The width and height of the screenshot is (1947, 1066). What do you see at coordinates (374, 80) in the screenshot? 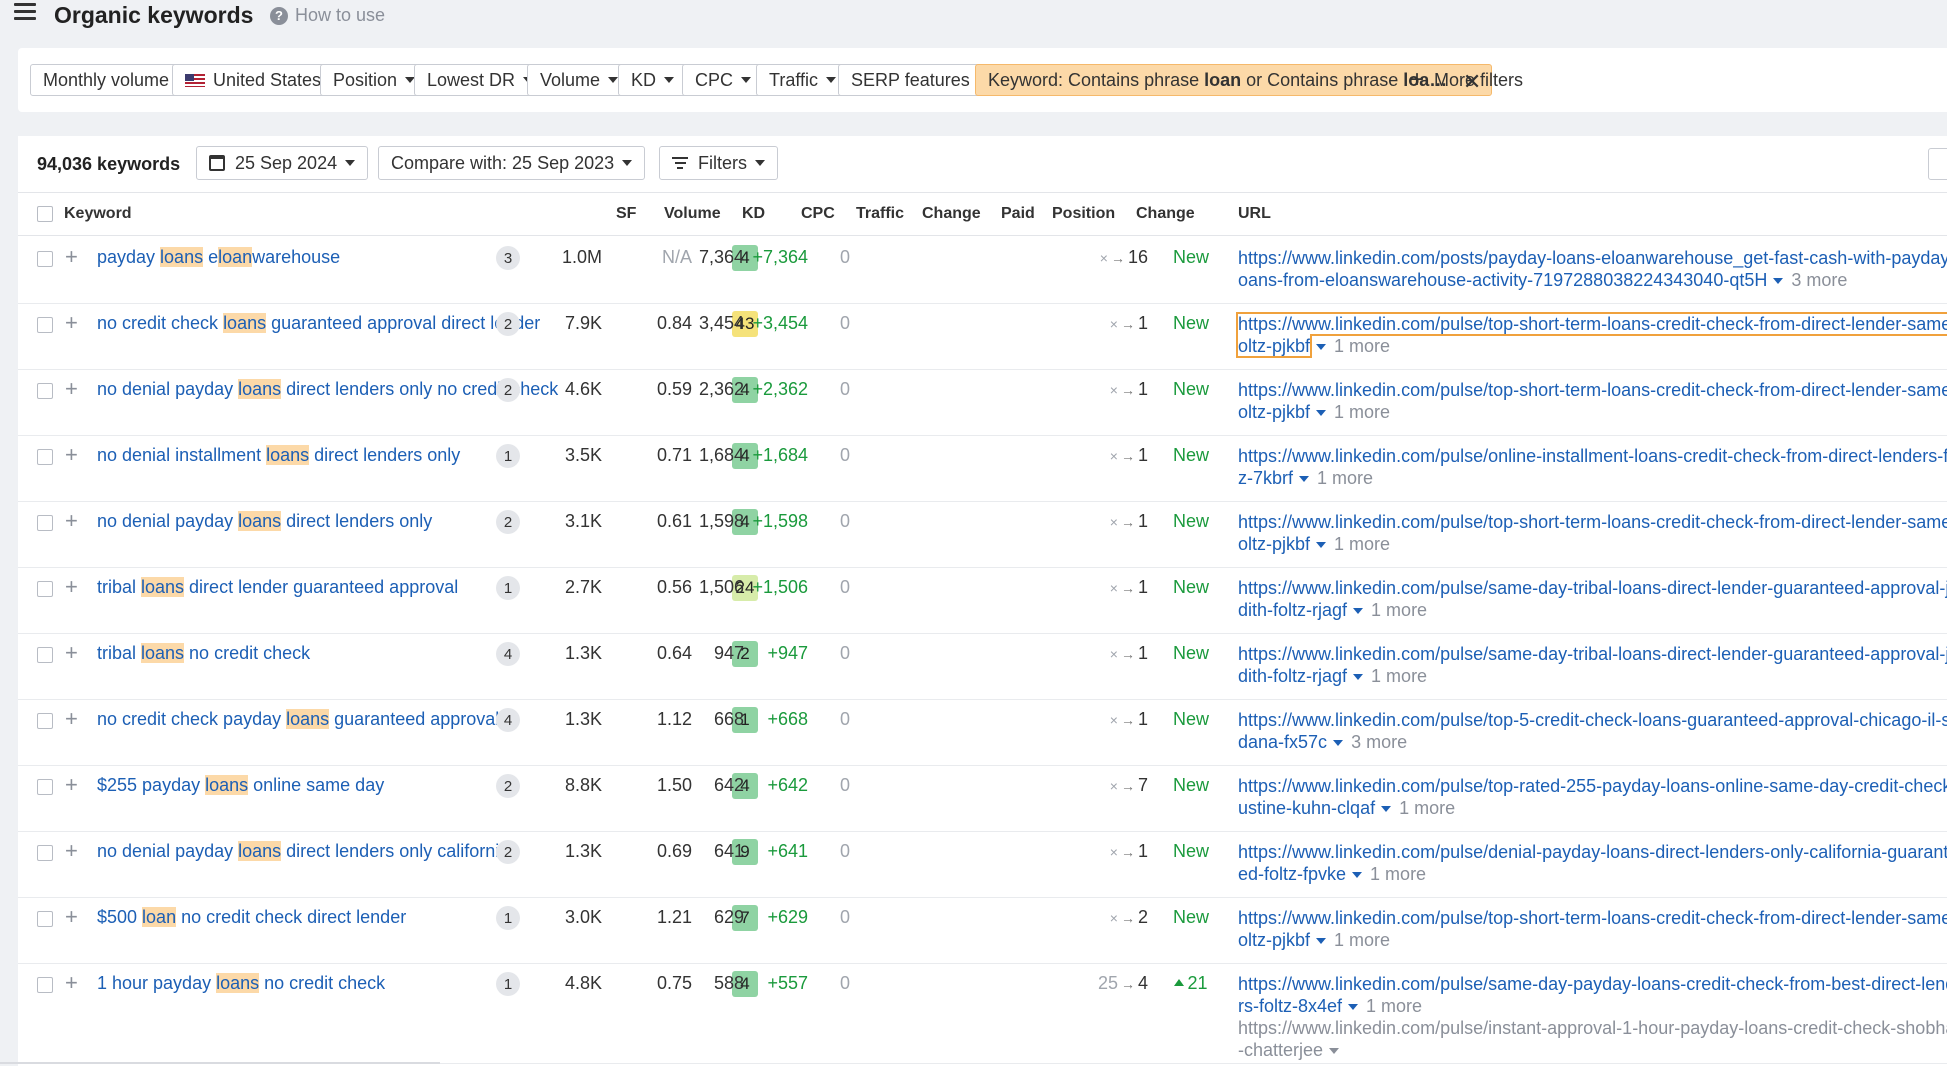
I see `position-filter: Position` at bounding box center [374, 80].